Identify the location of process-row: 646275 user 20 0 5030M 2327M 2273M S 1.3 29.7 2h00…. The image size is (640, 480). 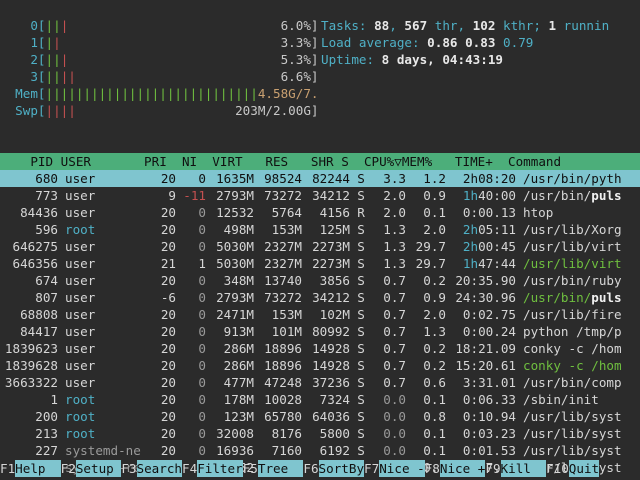
(320, 246).